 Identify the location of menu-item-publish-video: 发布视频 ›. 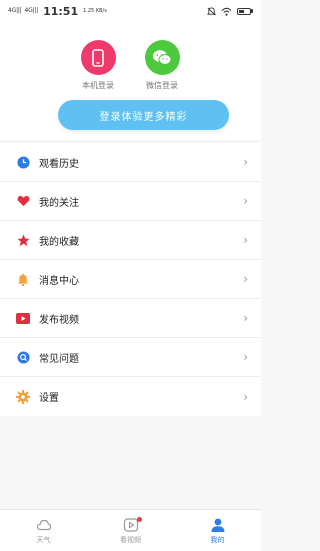
(130, 318).